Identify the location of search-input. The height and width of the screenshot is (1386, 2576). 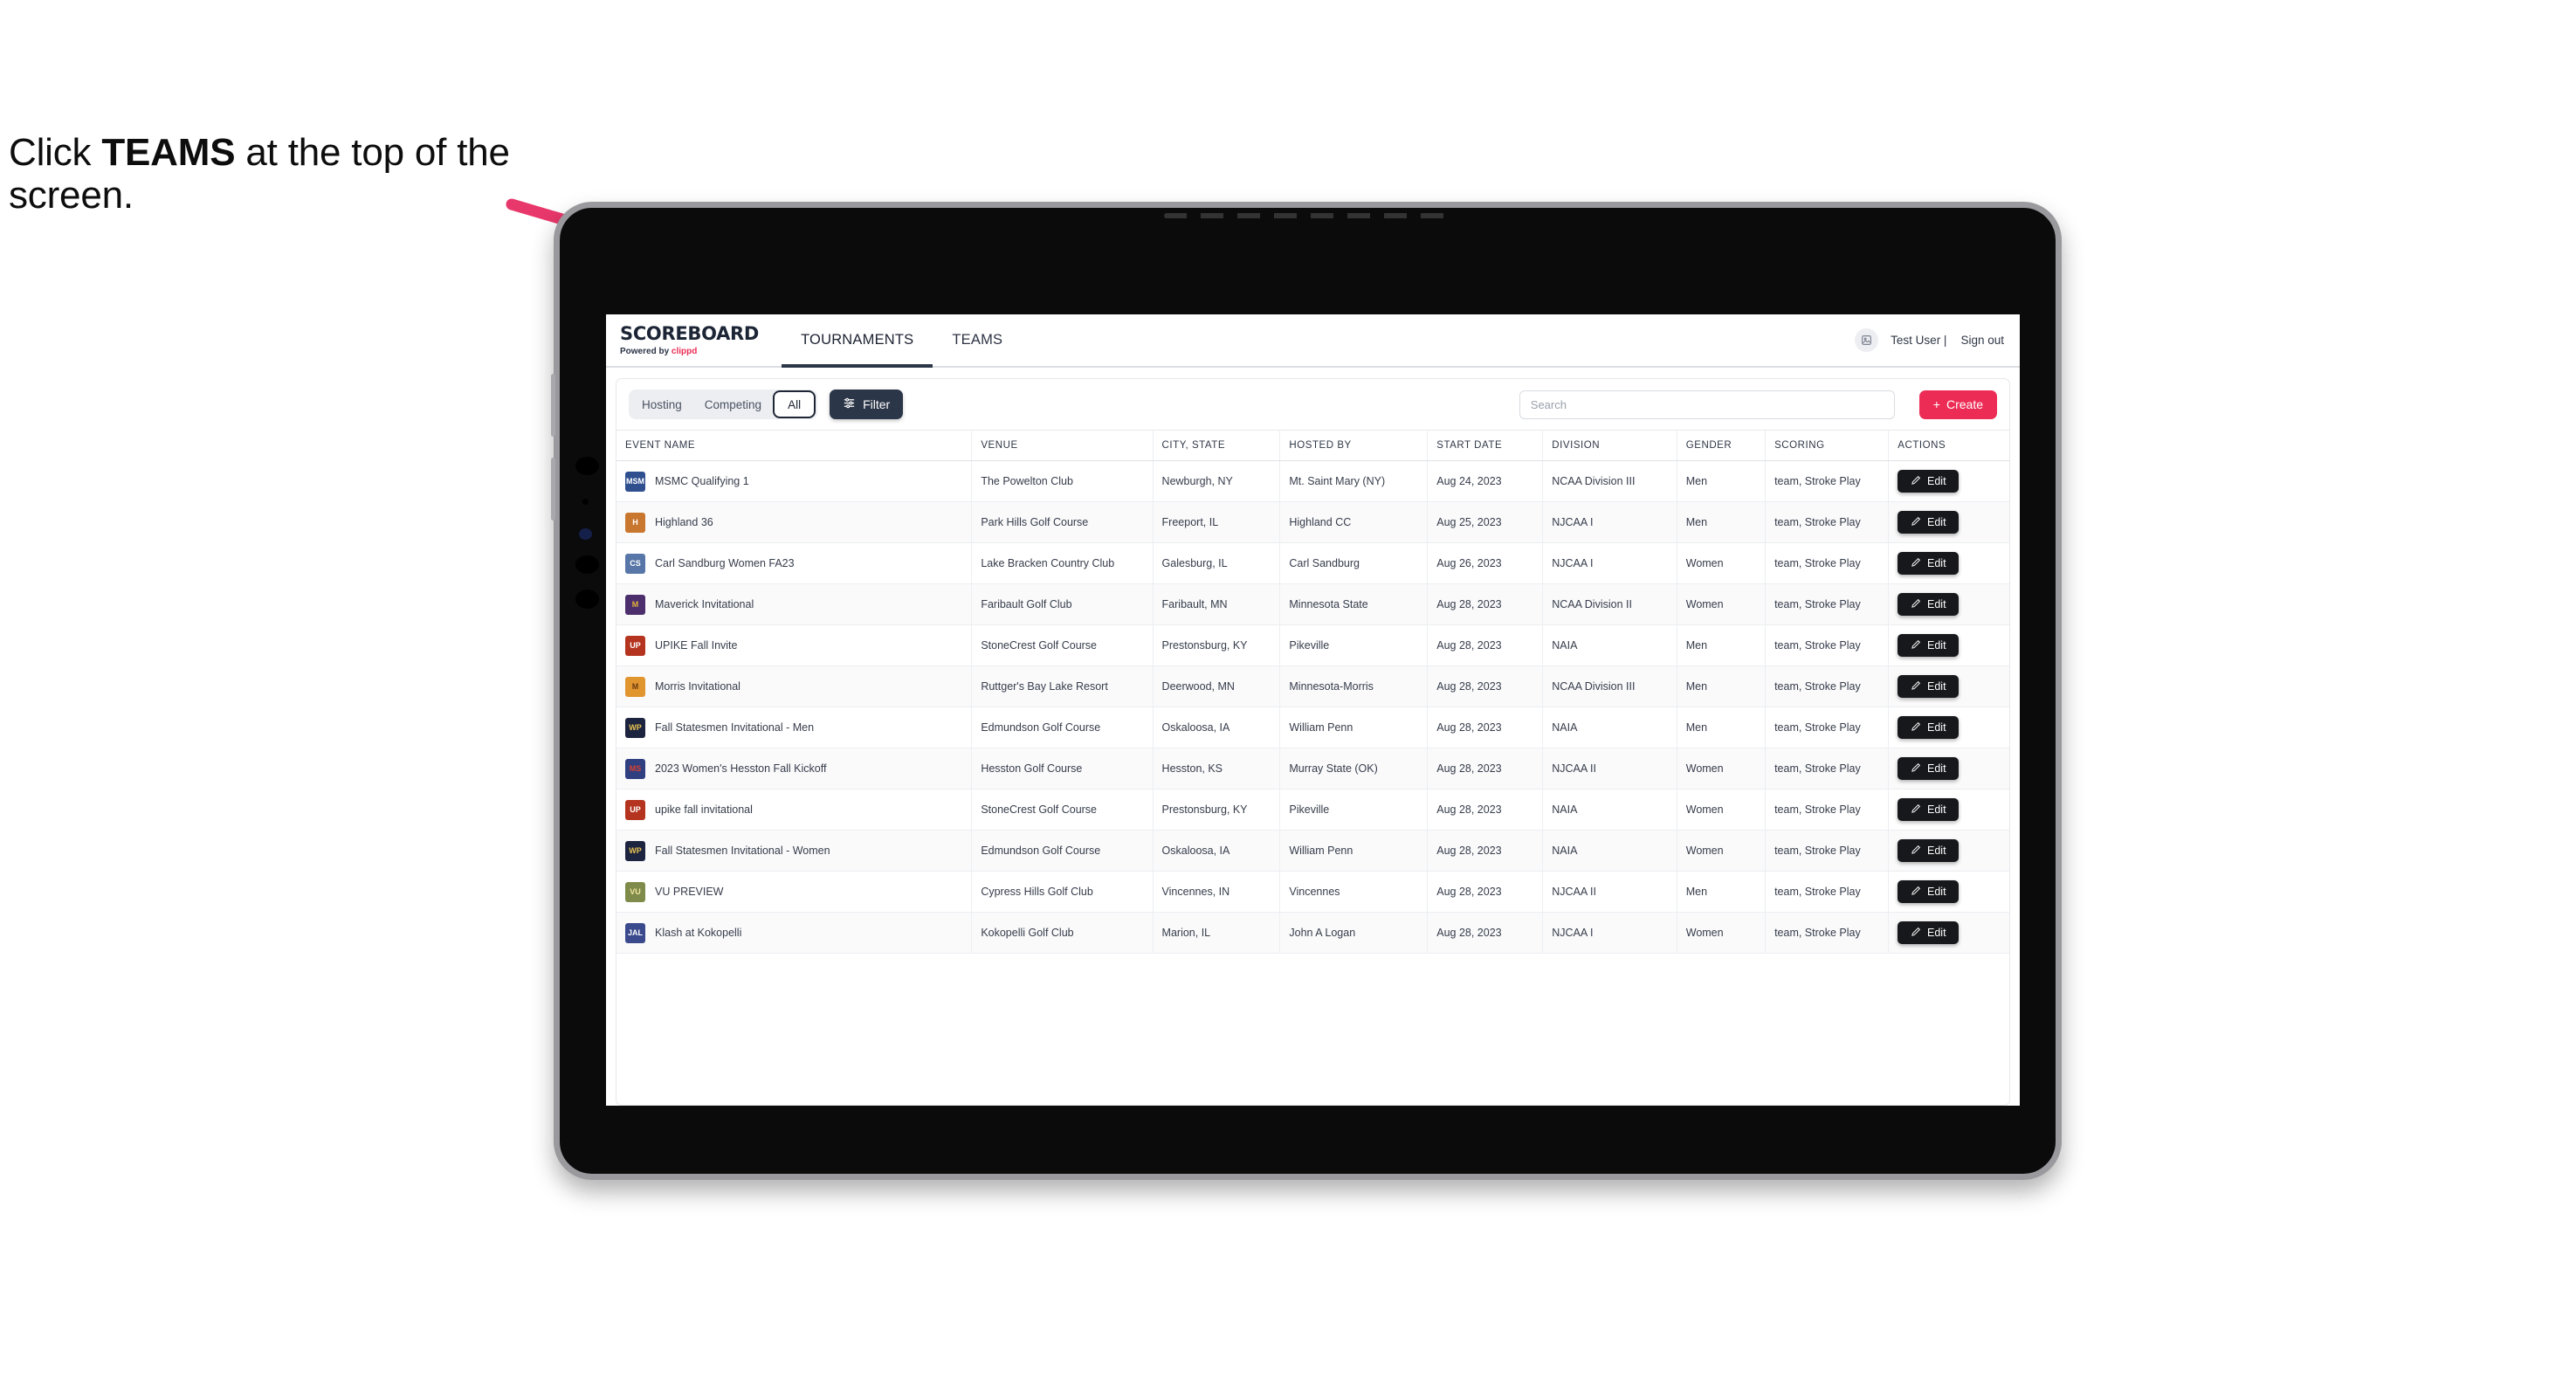
(1707, 404).